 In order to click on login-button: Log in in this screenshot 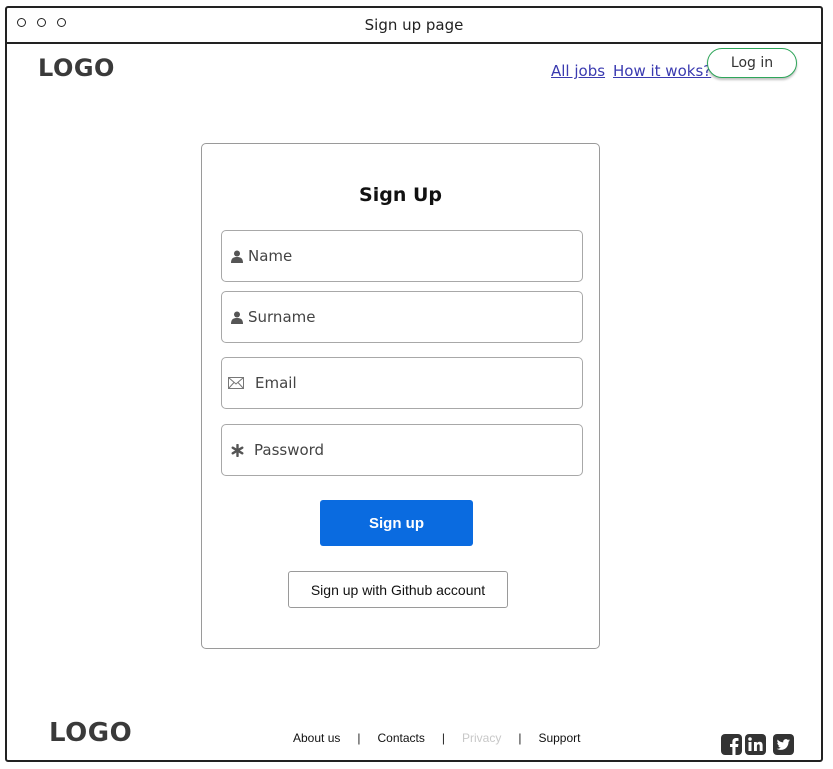, I will do `click(752, 63)`.